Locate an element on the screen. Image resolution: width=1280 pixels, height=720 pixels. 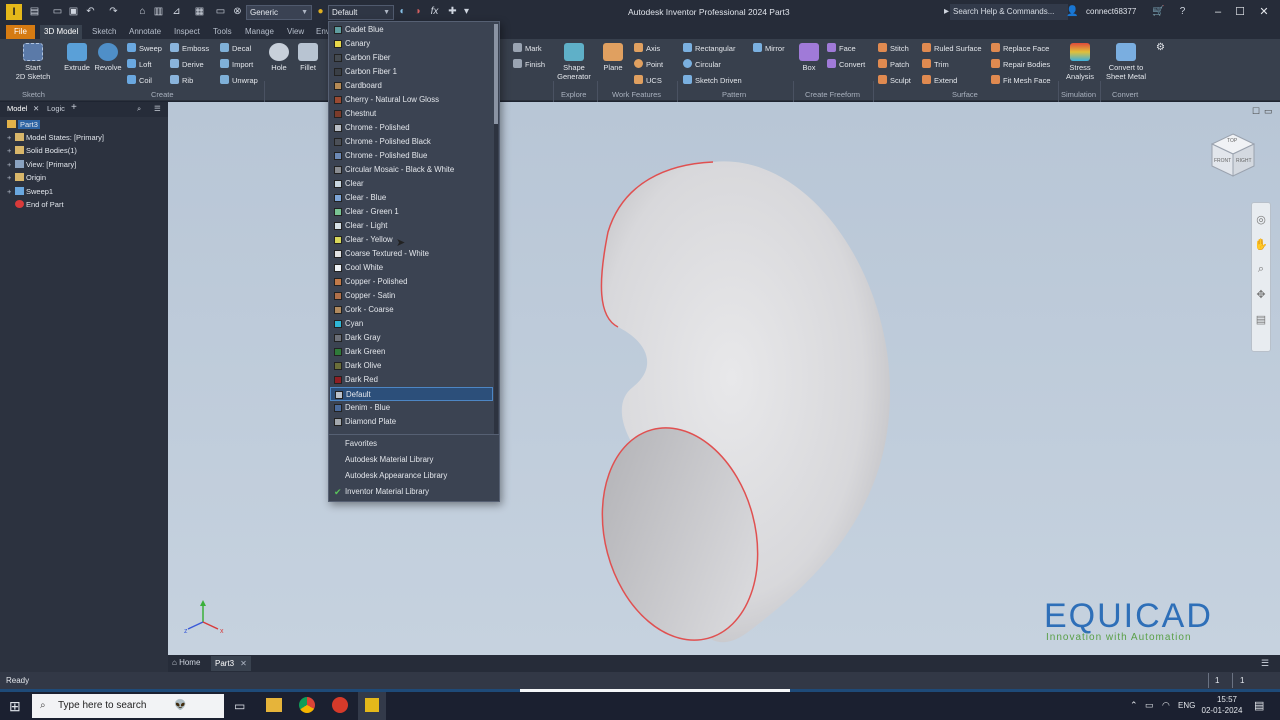
trim-button: Trim is located at coordinates (935, 64).